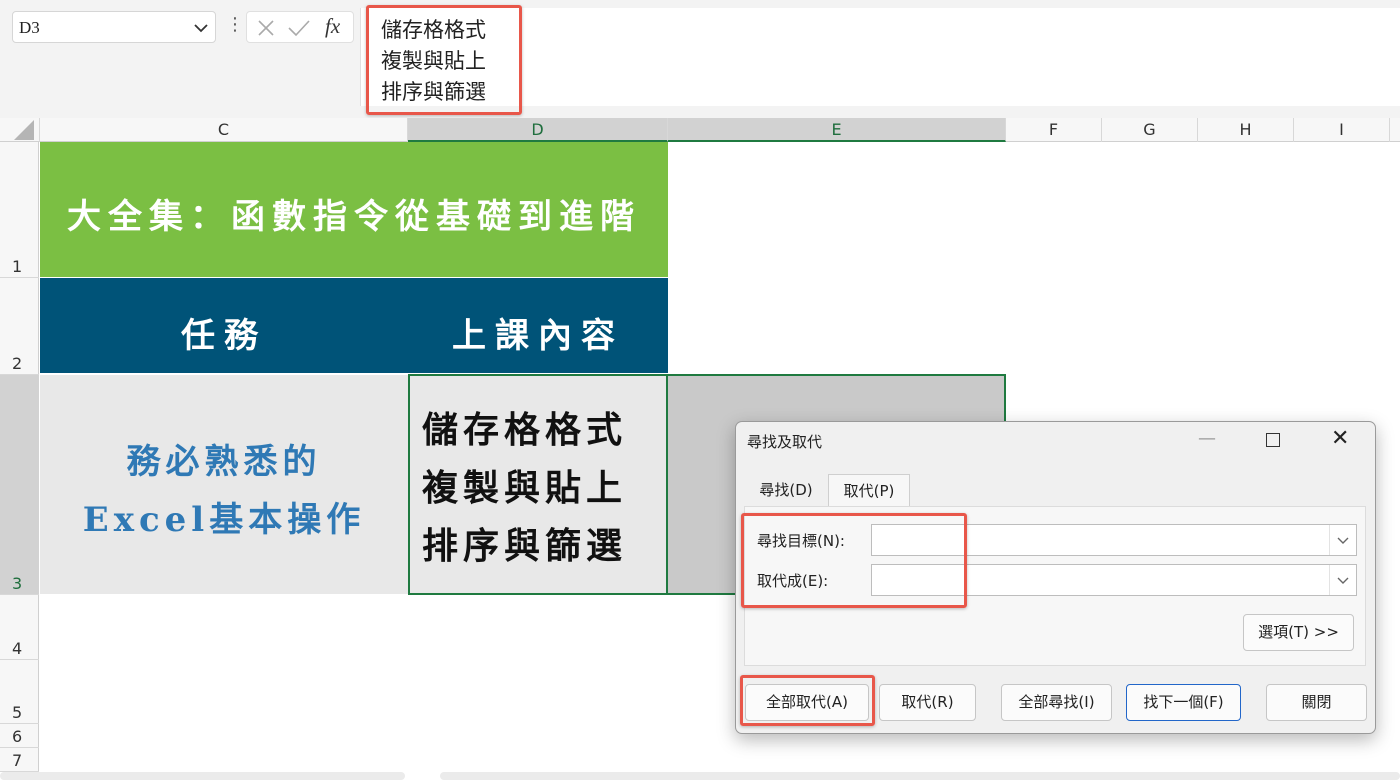  I want to click on column-header-h: H, so click(1246, 130).